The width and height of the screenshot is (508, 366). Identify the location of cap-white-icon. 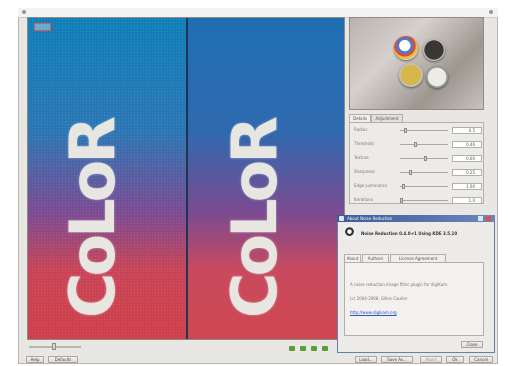
(437, 77).